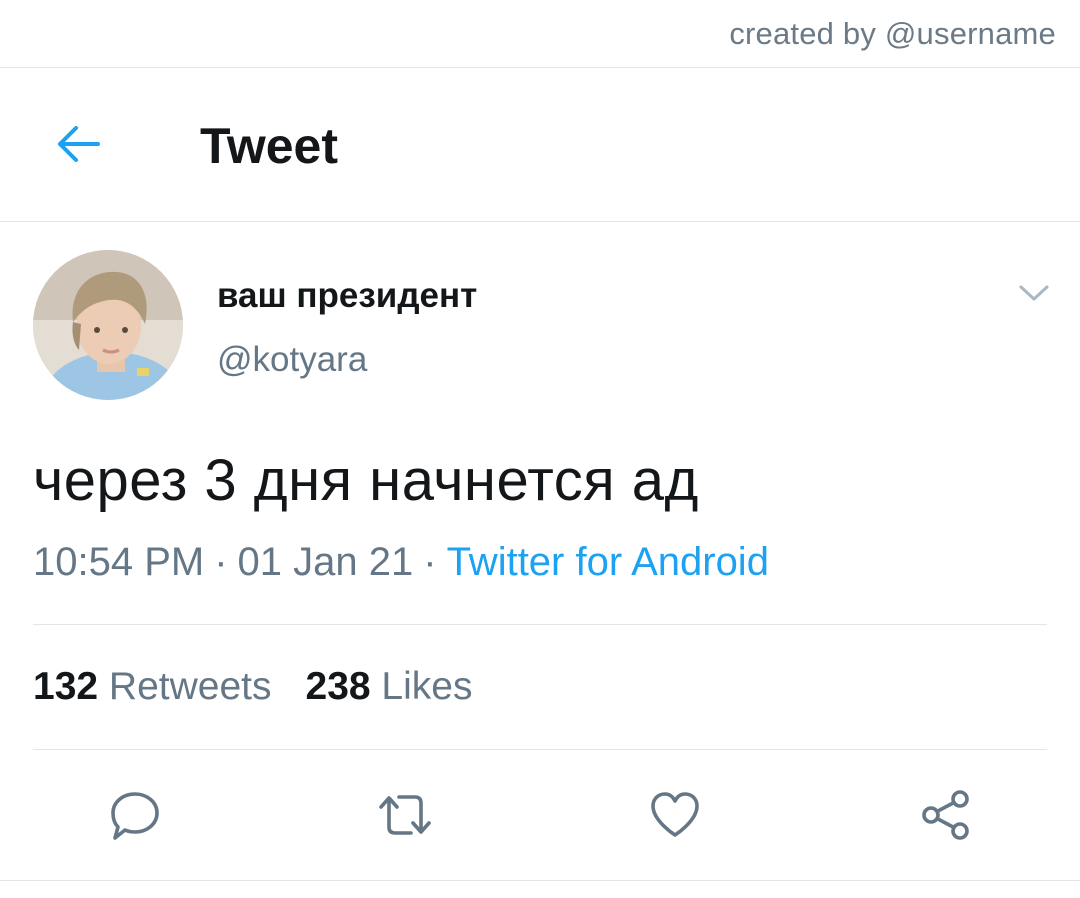  I want to click on reply-button, so click(135, 815).